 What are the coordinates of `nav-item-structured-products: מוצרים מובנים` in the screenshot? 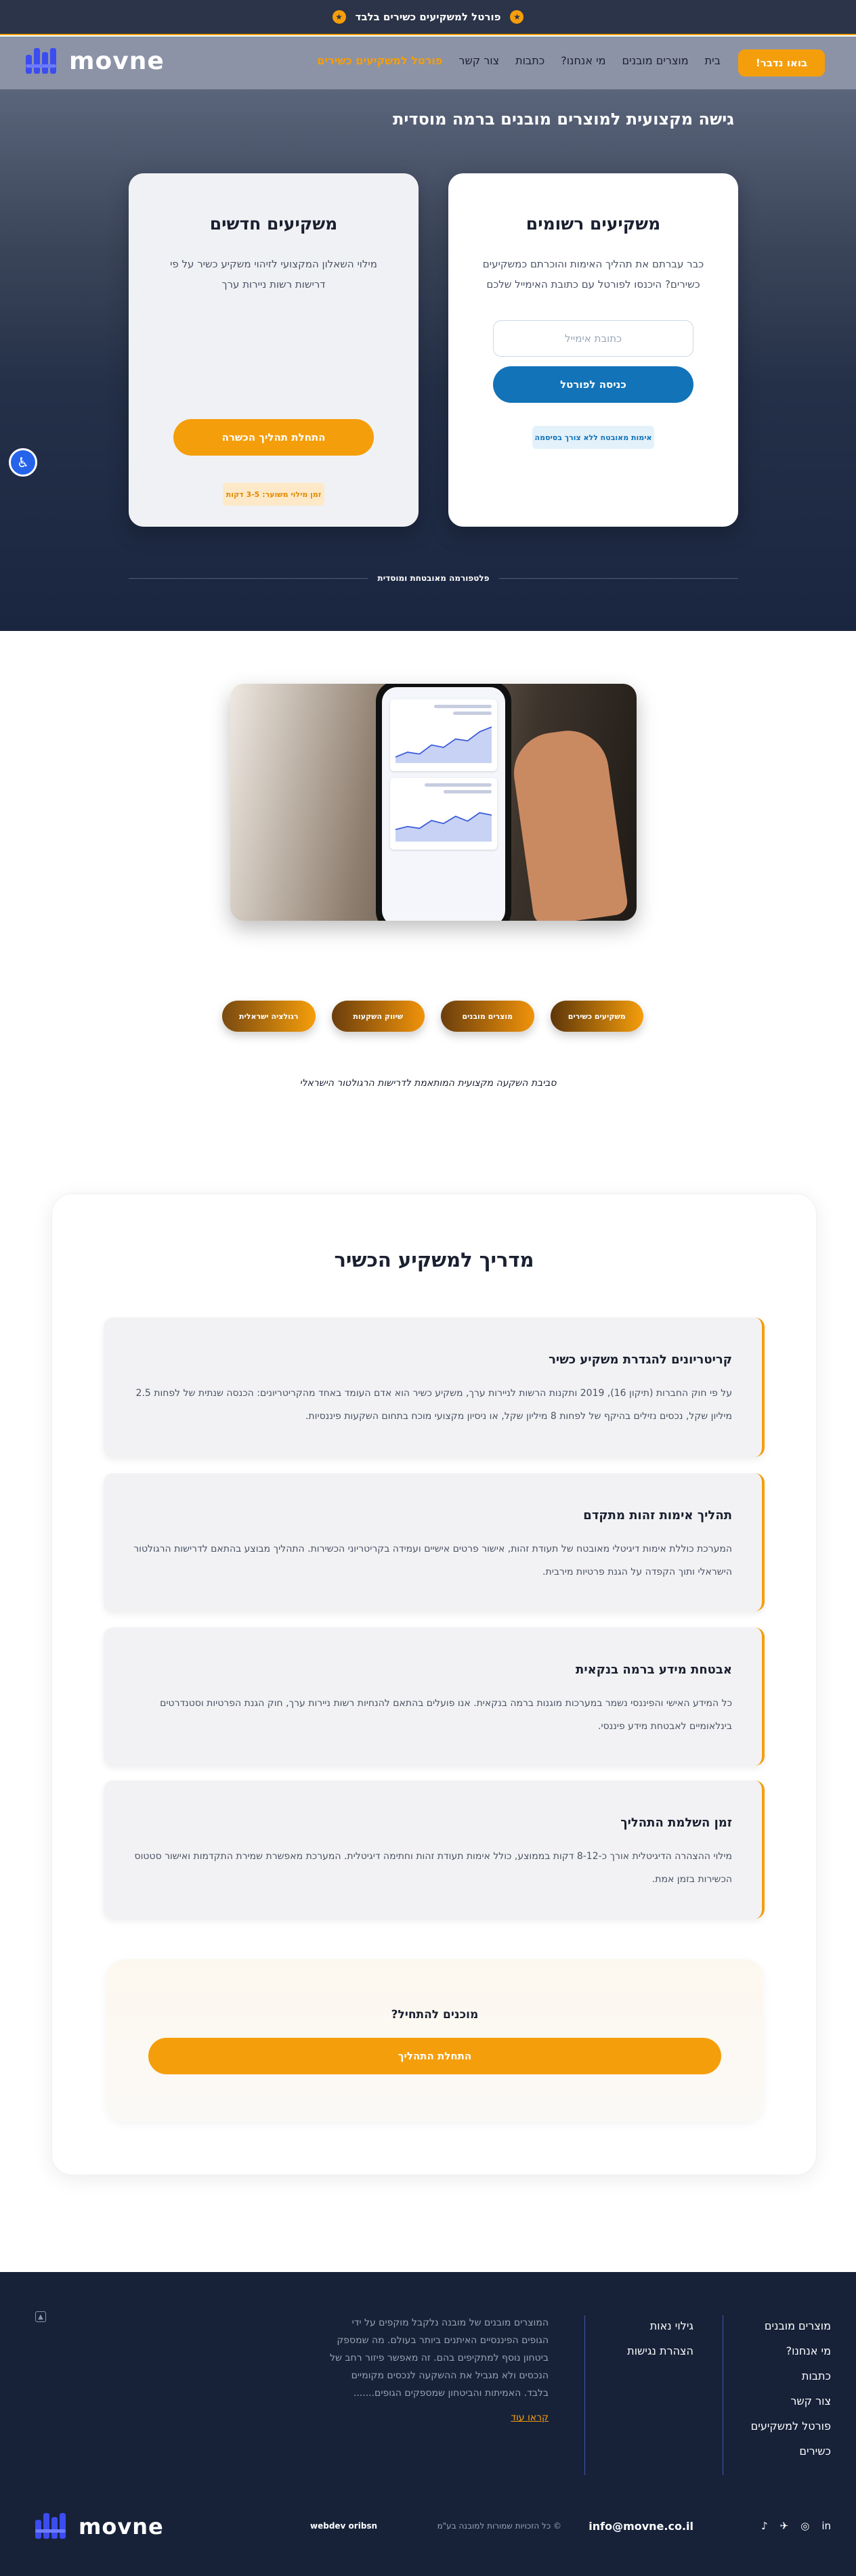 It's located at (655, 60).